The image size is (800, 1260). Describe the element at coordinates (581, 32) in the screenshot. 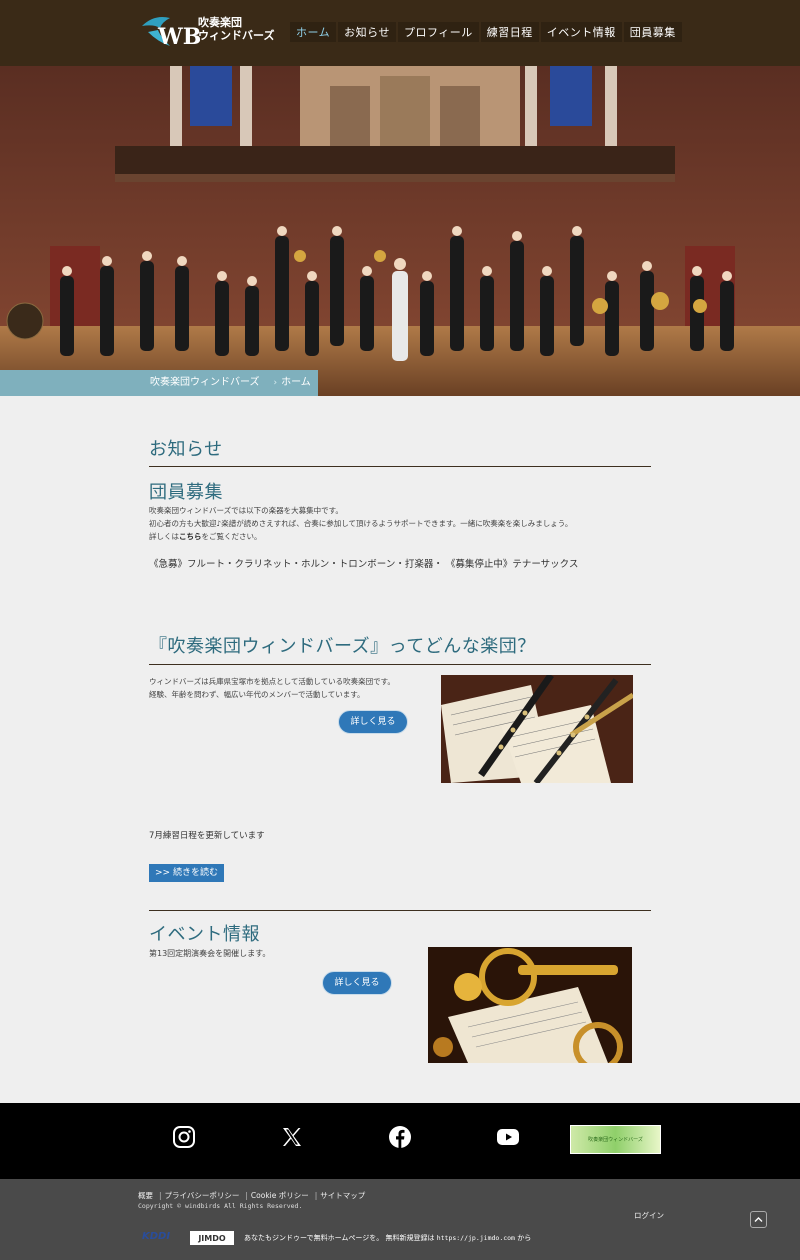

I see `nav-events: イベント情報` at that location.